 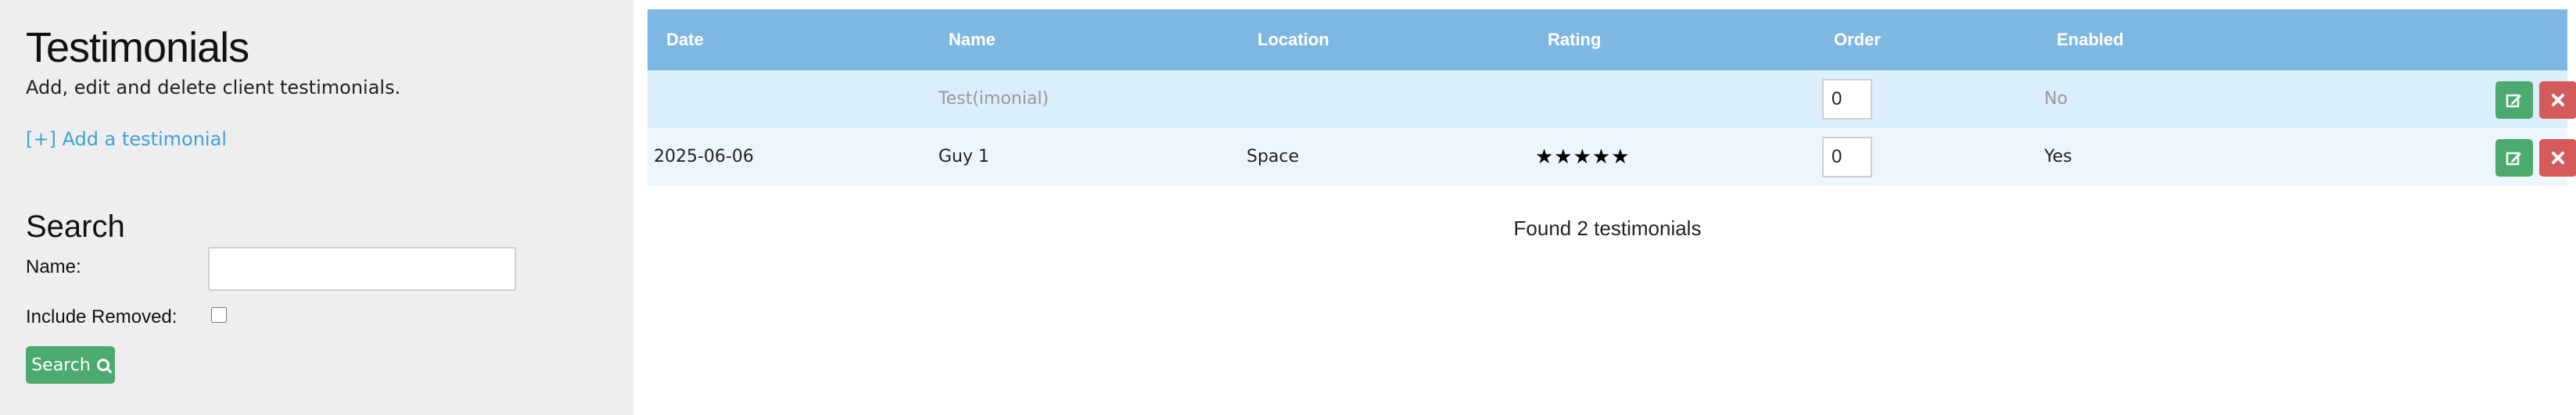 What do you see at coordinates (1608, 39) in the screenshot?
I see `table-header: Date Name Location Rating Order Enabled` at bounding box center [1608, 39].